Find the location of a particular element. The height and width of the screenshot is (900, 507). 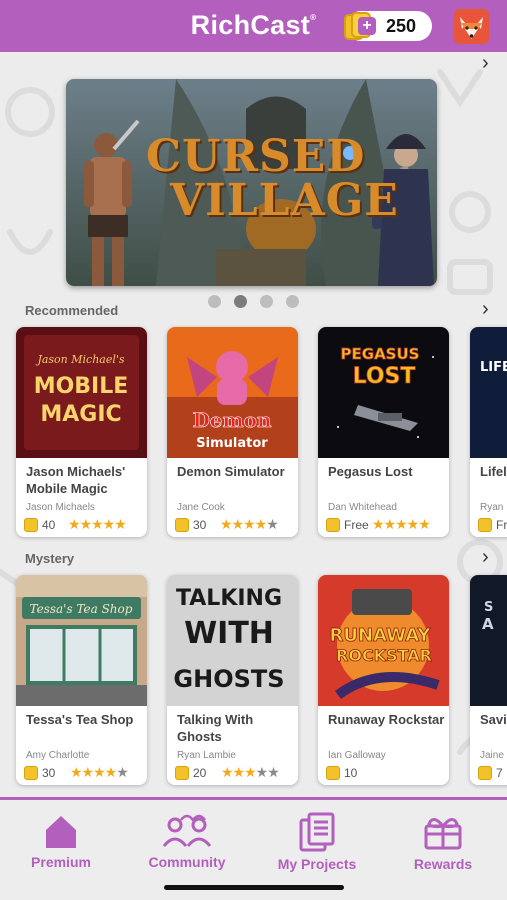

story-price: 40 is located at coordinates (49, 525).